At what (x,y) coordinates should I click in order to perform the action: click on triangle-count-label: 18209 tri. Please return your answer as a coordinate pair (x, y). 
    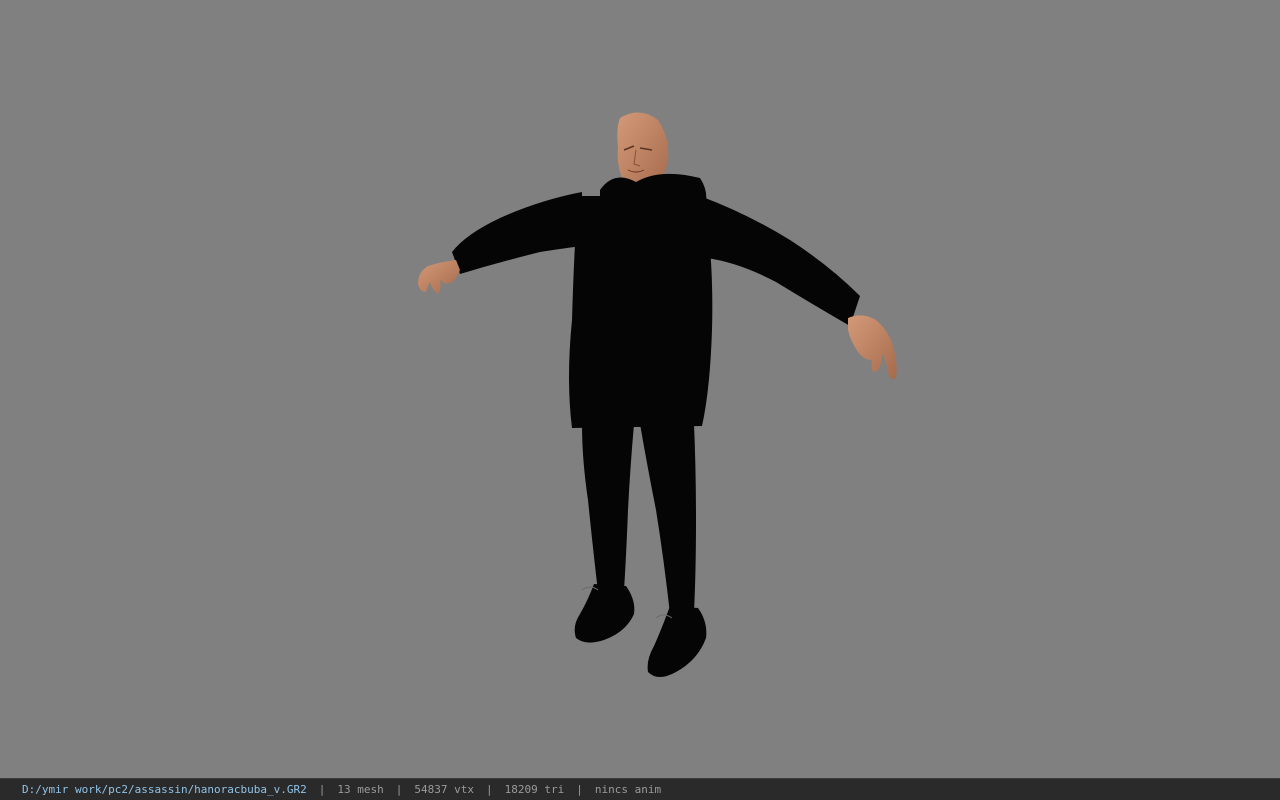
    Looking at the image, I should click on (534, 789).